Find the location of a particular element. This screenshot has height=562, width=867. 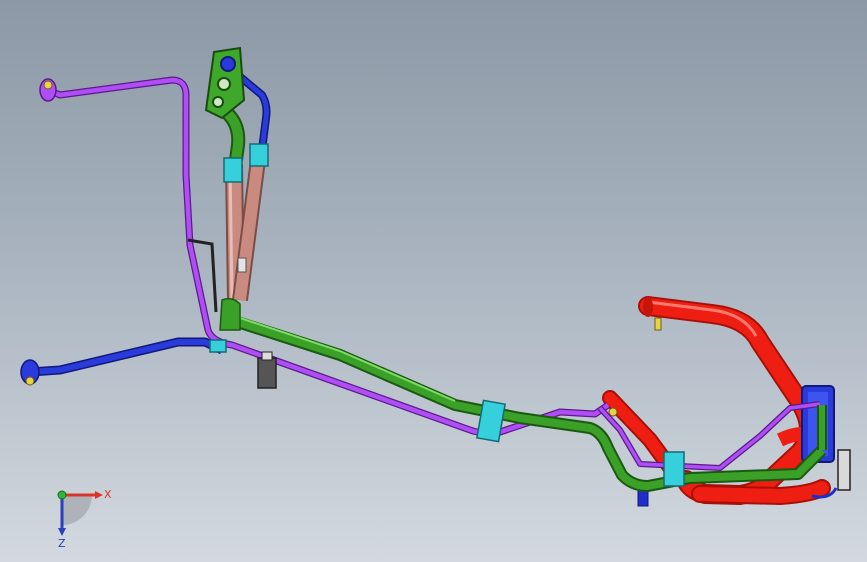

y-axis-origin is located at coordinates (62, 495).